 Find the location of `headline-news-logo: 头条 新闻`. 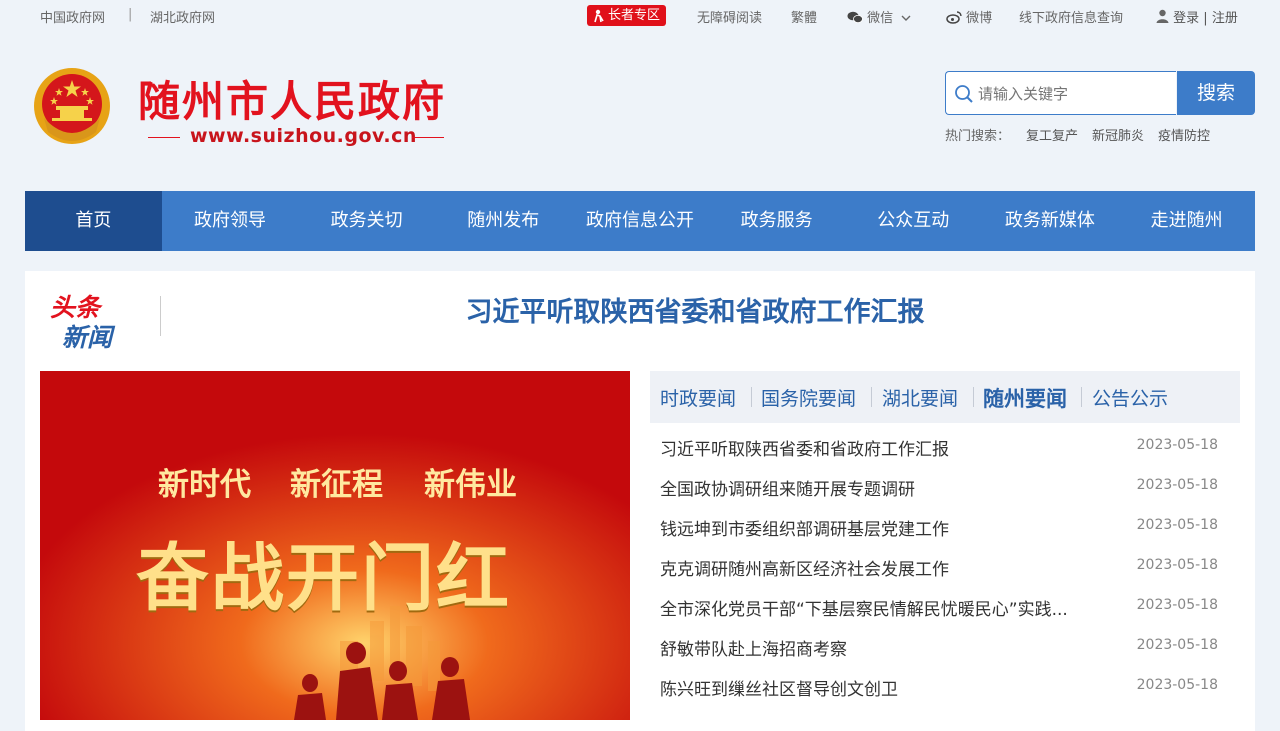

headline-news-logo: 头条 新闻 is located at coordinates (83, 321).